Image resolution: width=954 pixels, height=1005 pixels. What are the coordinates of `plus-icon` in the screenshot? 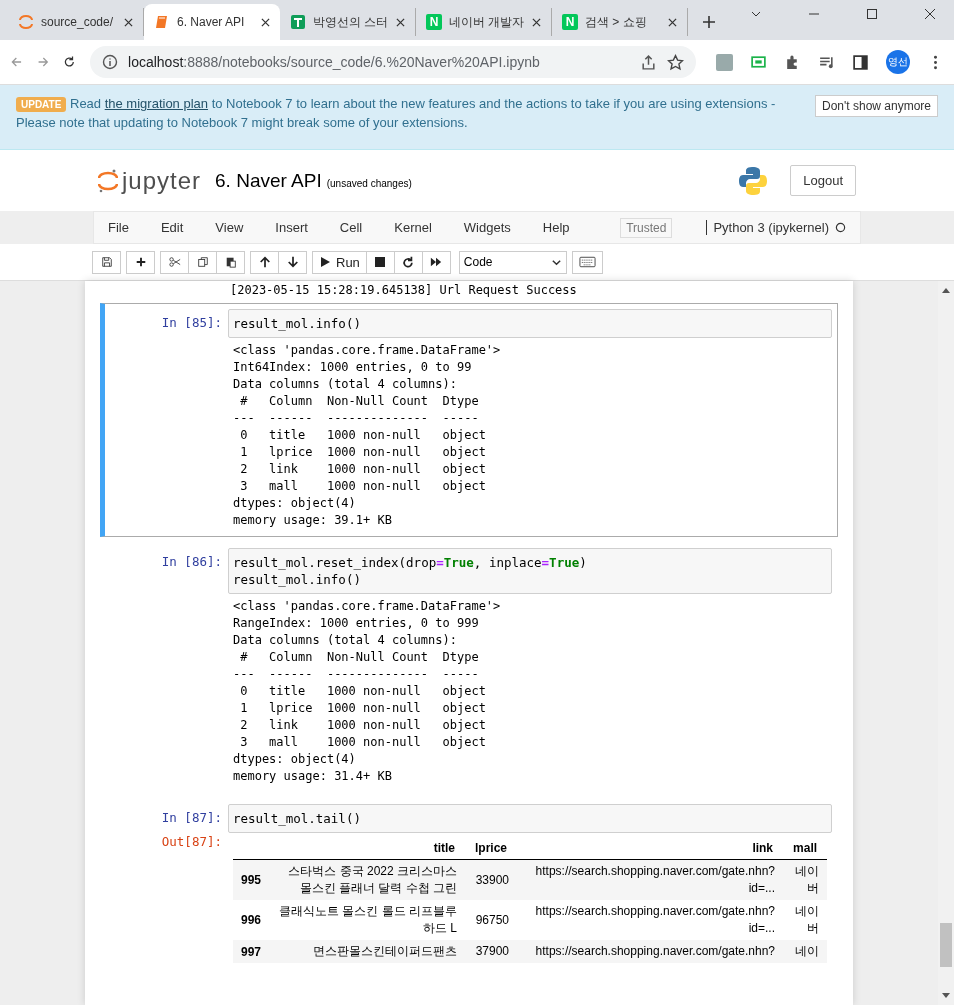 It's located at (140, 262).